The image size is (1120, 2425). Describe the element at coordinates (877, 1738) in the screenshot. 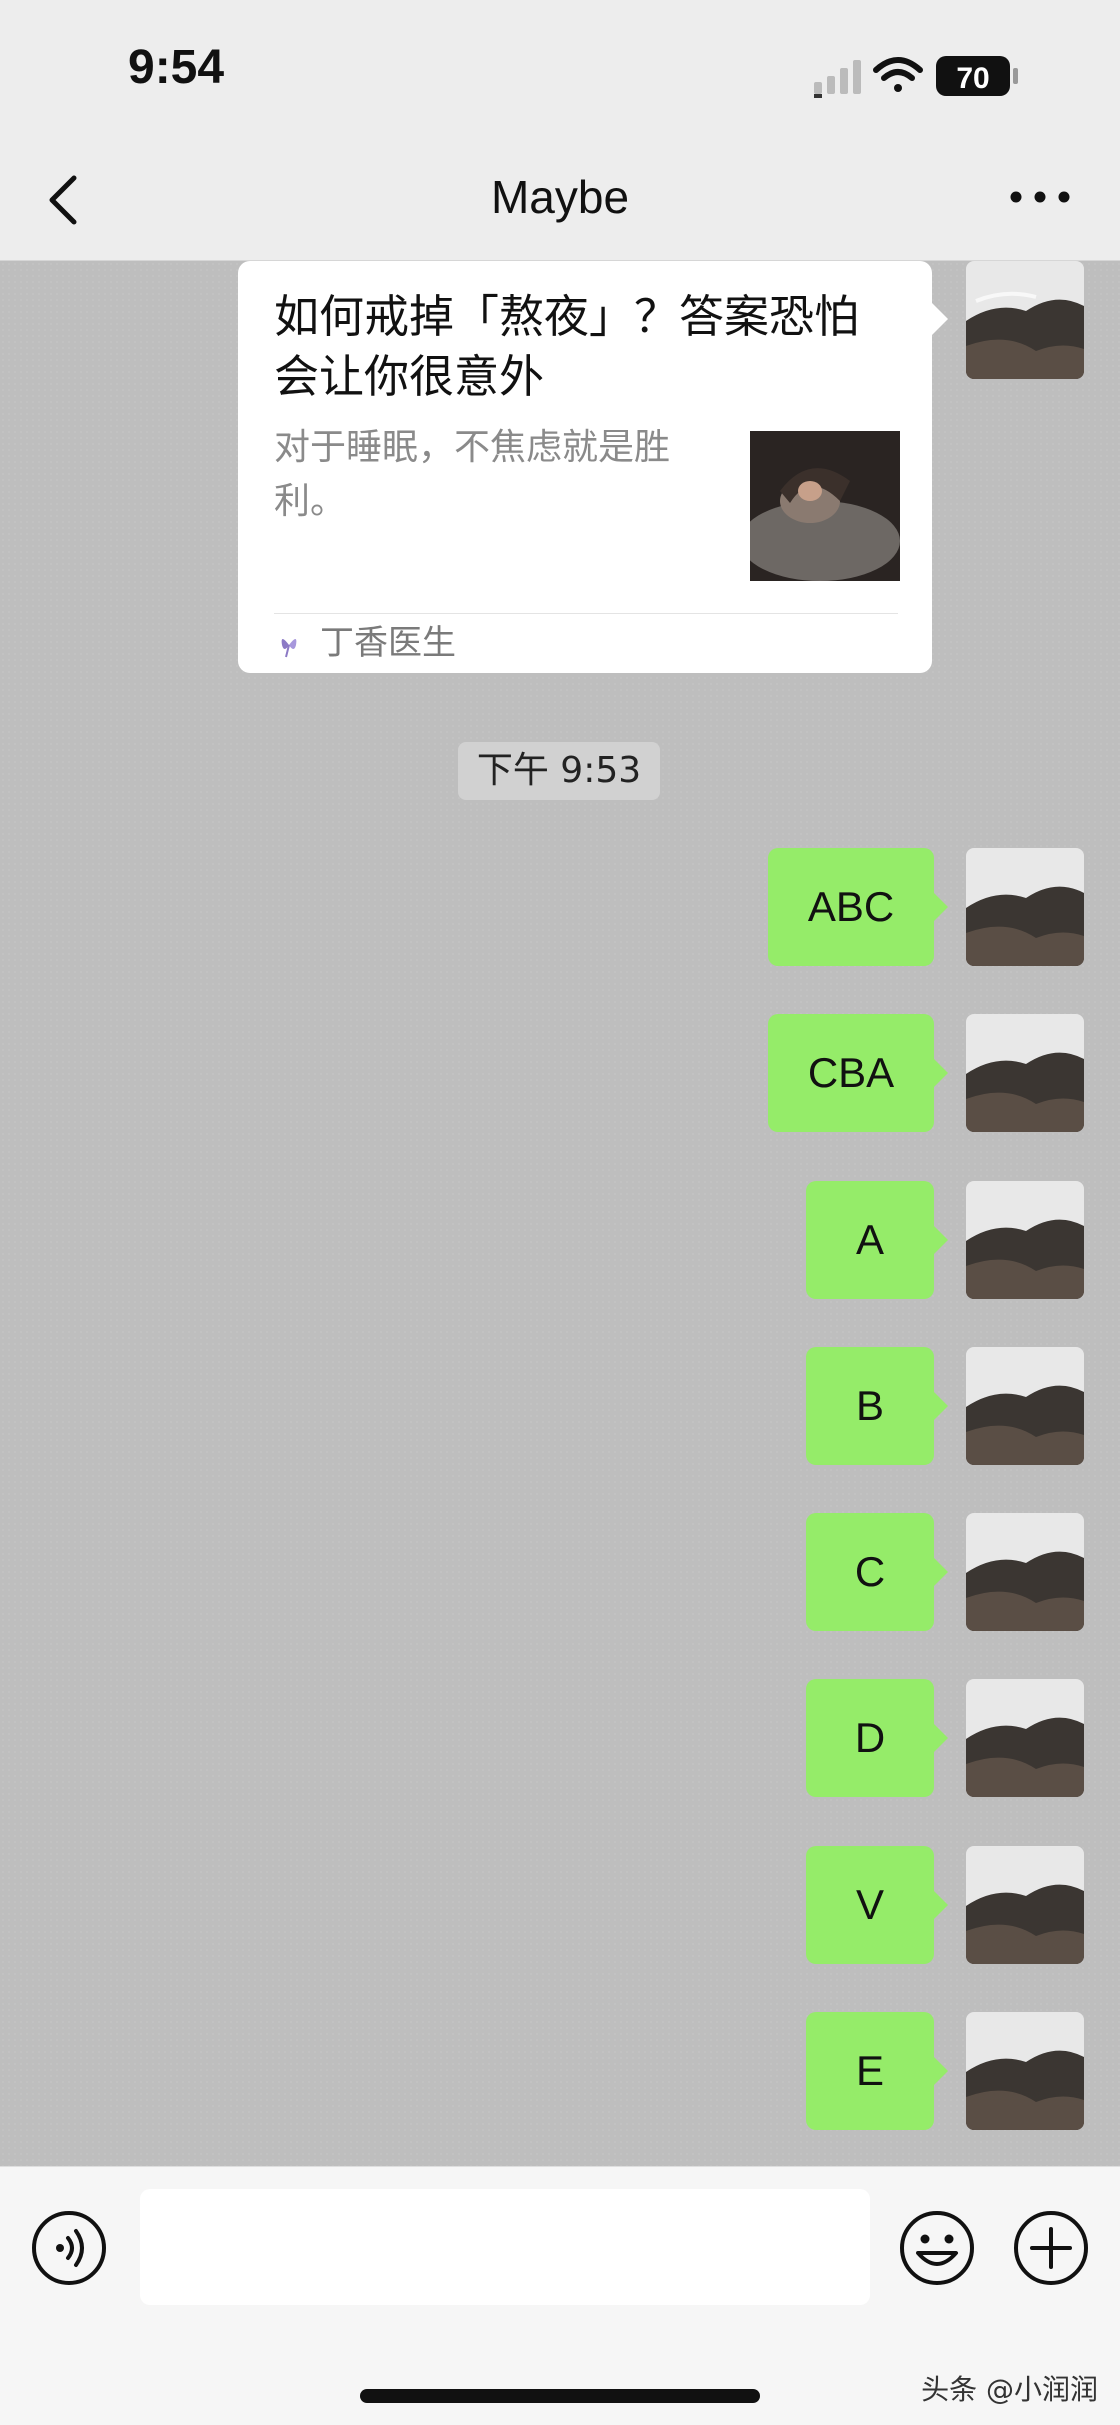

I see `message-bubble: D` at that location.